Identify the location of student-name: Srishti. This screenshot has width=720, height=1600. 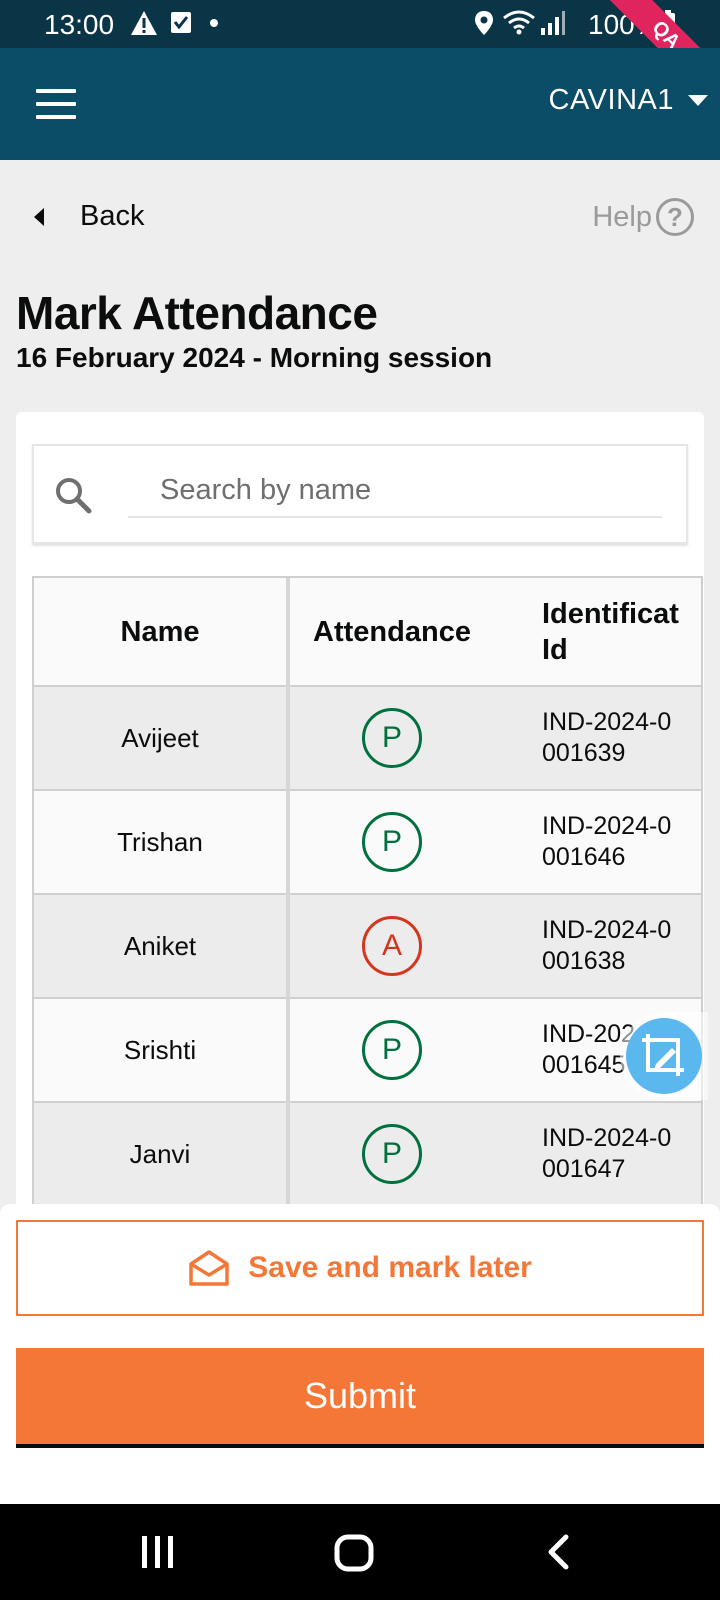
(162, 1050).